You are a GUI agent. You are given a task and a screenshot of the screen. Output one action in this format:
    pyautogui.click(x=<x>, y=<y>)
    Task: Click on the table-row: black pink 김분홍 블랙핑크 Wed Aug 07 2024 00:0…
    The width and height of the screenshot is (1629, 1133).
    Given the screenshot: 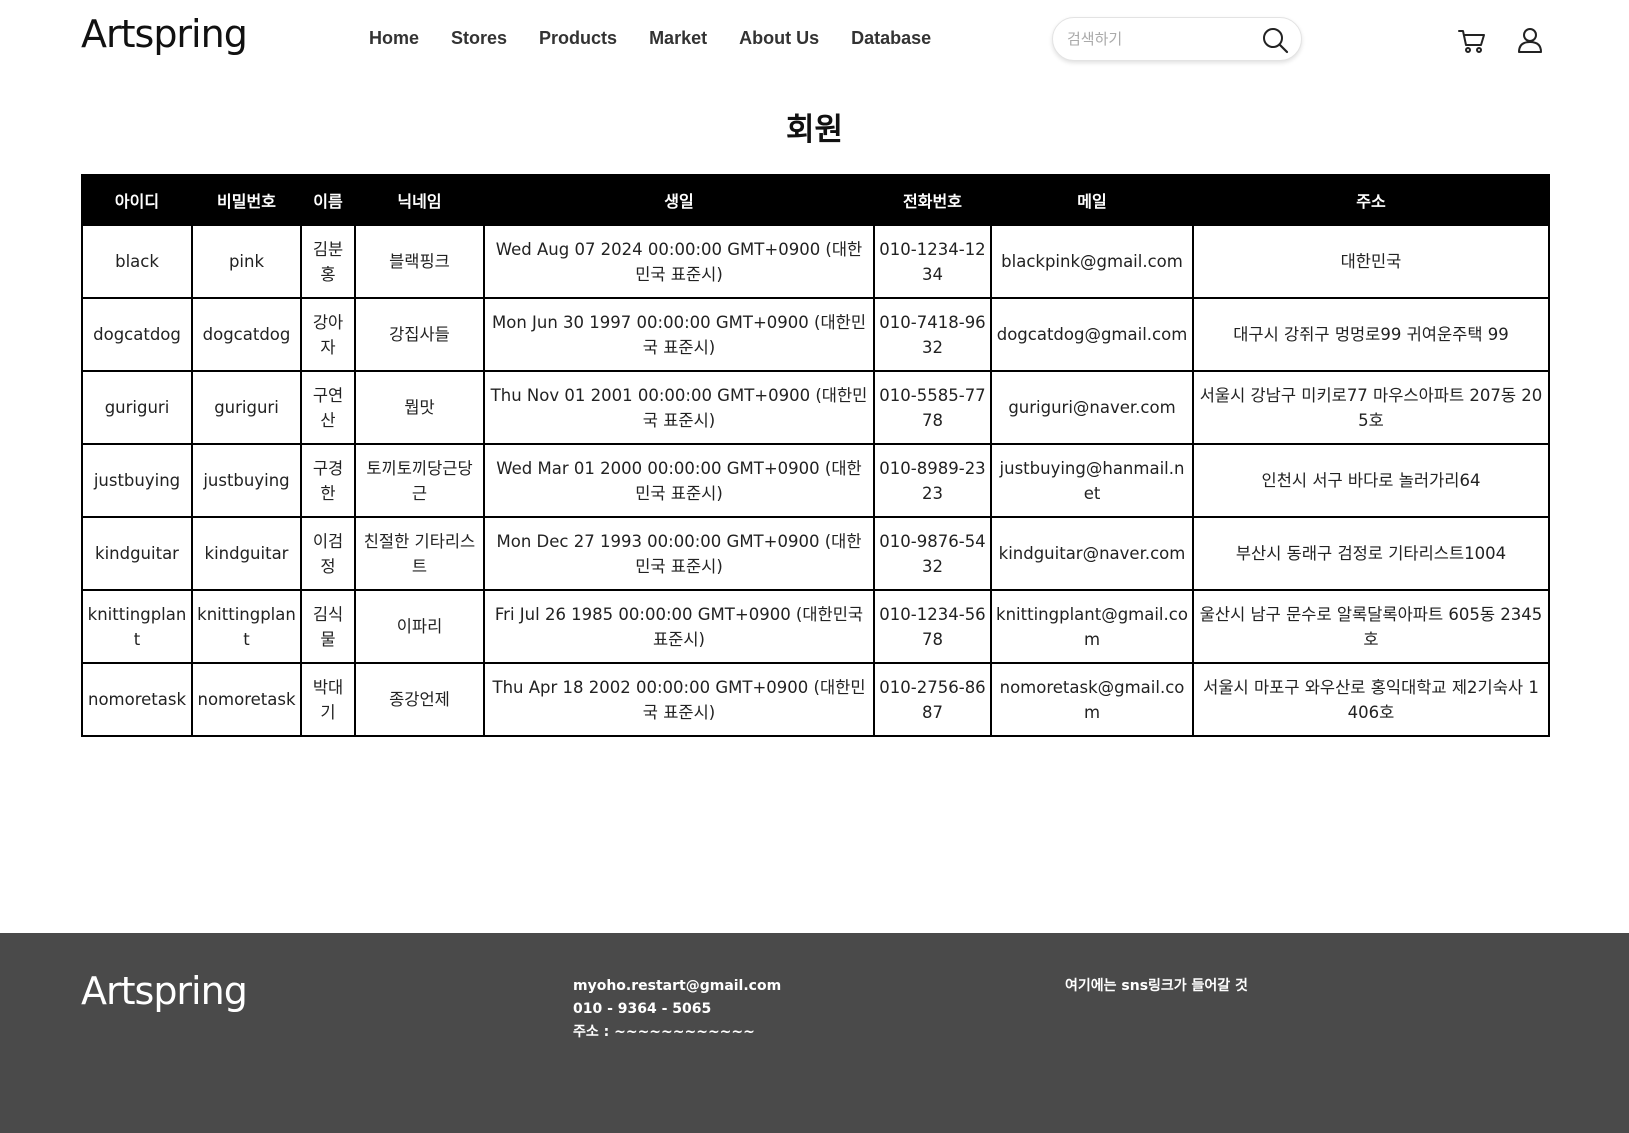 What is the action you would take?
    pyautogui.click(x=815, y=261)
    